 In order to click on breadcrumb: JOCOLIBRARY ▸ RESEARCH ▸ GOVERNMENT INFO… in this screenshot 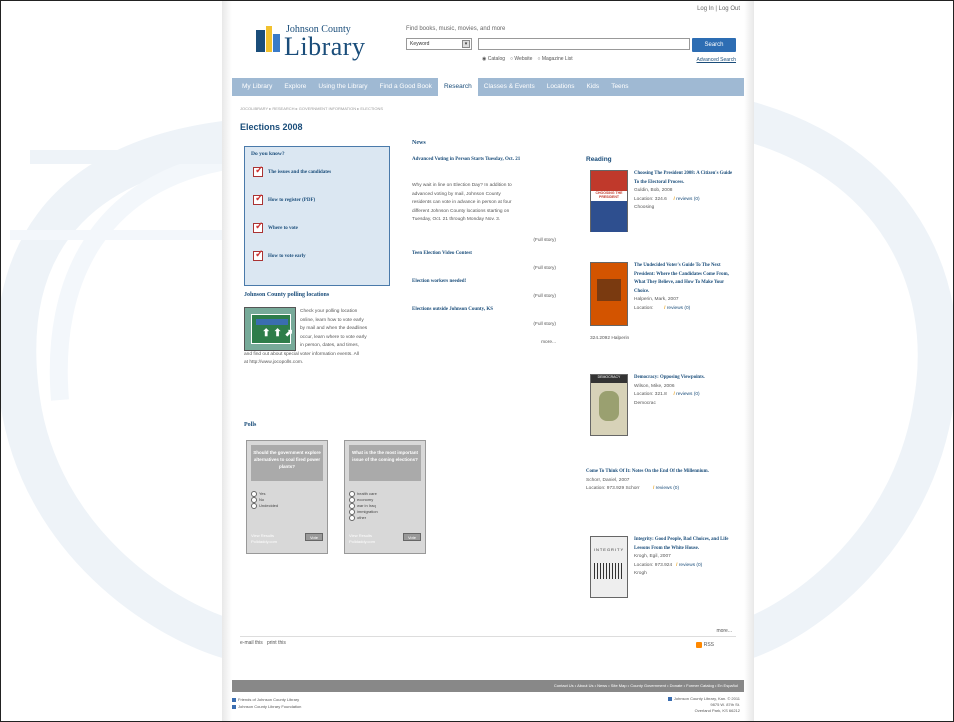, I will do `click(311, 108)`.